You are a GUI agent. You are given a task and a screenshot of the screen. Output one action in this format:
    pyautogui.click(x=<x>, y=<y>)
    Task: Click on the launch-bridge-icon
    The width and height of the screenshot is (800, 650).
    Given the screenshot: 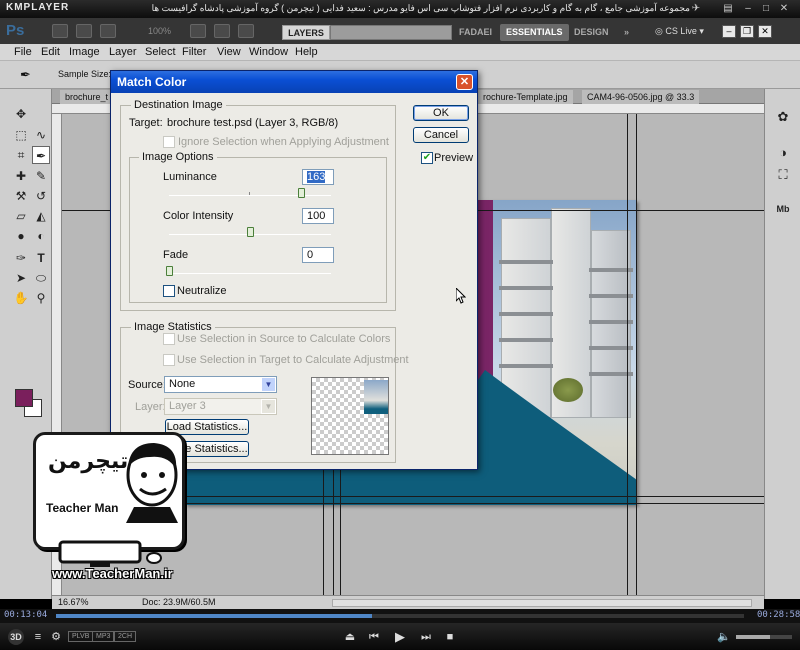 What is the action you would take?
    pyautogui.click(x=60, y=31)
    